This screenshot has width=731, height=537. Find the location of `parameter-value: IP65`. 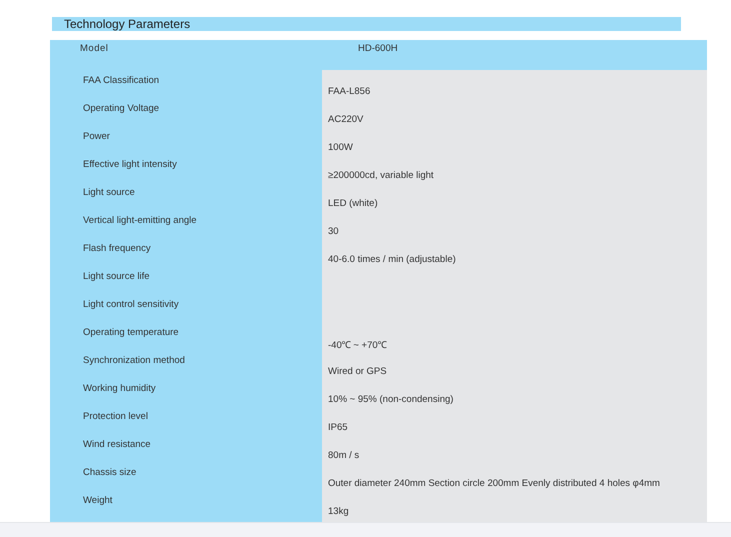

parameter-value: IP65 is located at coordinates (338, 427).